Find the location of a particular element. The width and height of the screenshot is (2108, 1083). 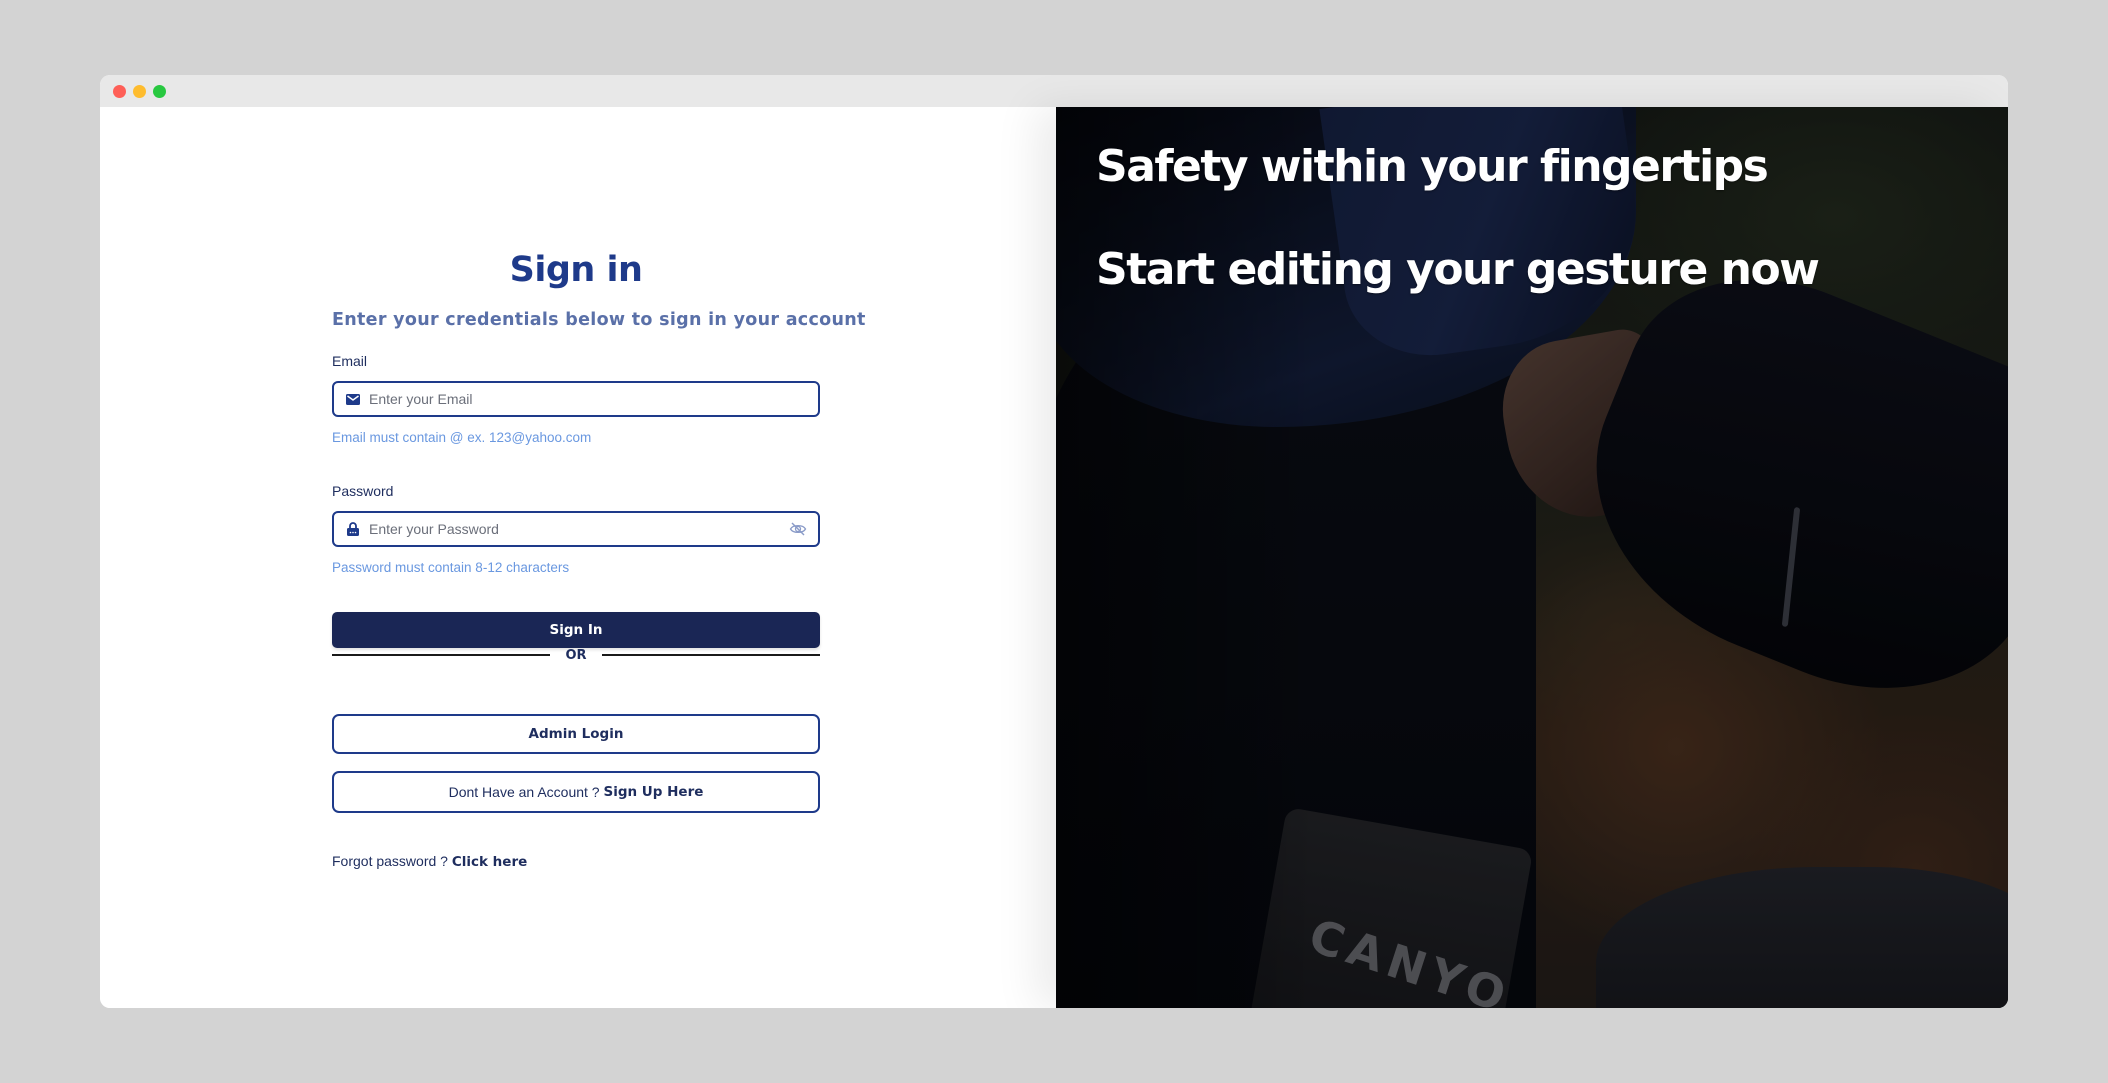

divider-line-right is located at coordinates (711, 655).